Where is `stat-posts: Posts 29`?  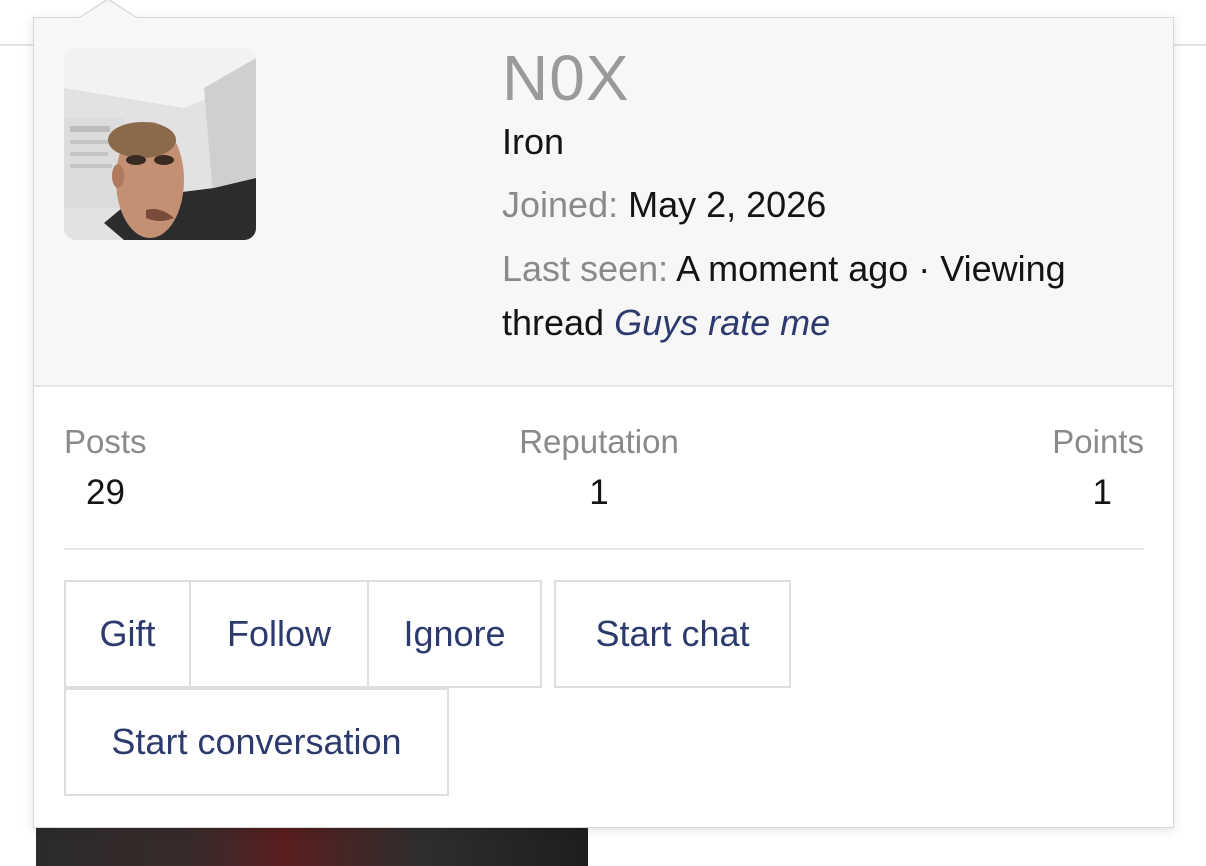 stat-posts: Posts 29 is located at coordinates (105, 469).